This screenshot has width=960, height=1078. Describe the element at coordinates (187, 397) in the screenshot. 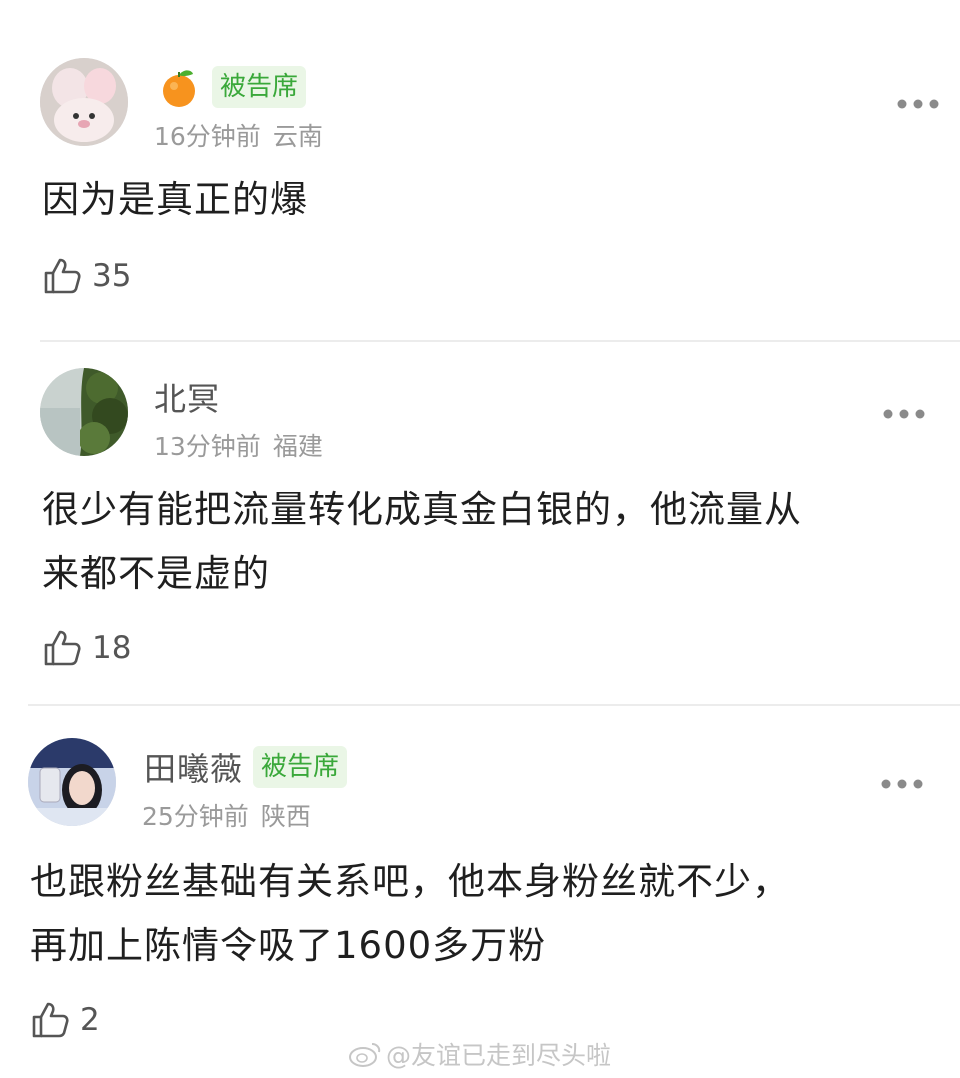

I see `username: 北冥` at that location.